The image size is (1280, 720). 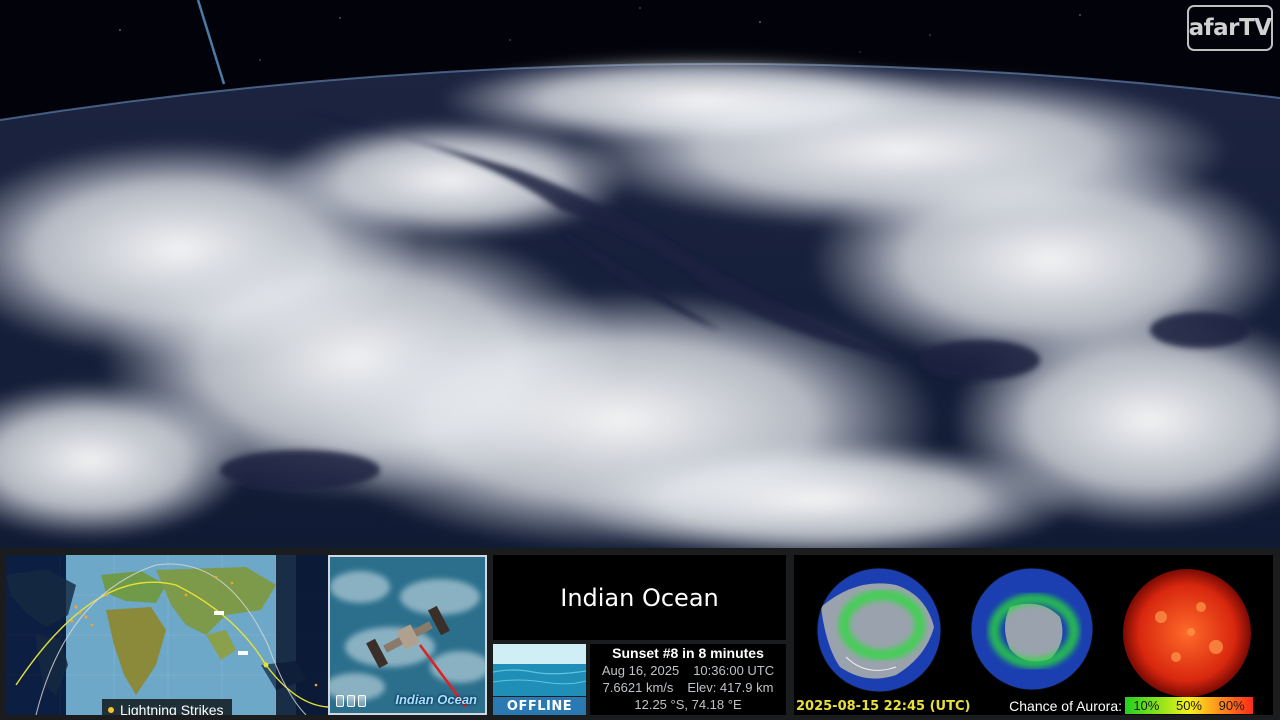 I want to click on lightning-strikes-legend: Lightning Strikes, so click(x=167, y=707).